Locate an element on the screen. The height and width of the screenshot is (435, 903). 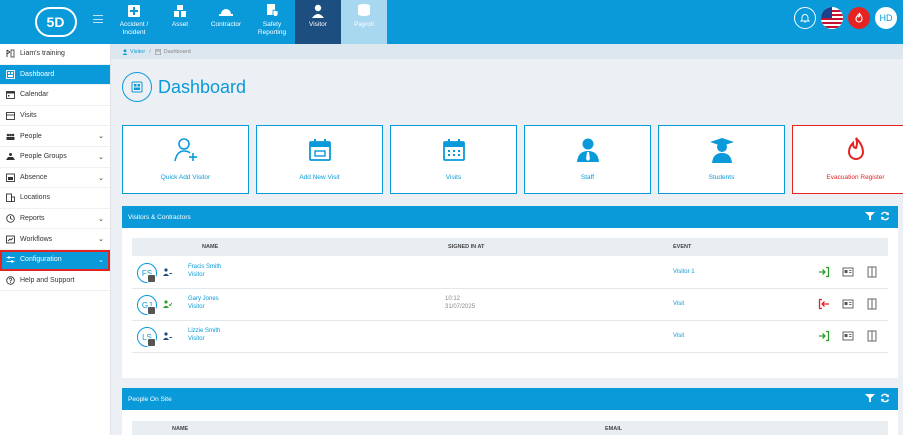
sidebar-item-configuration: Configuration ⌄ is located at coordinates (55, 260).